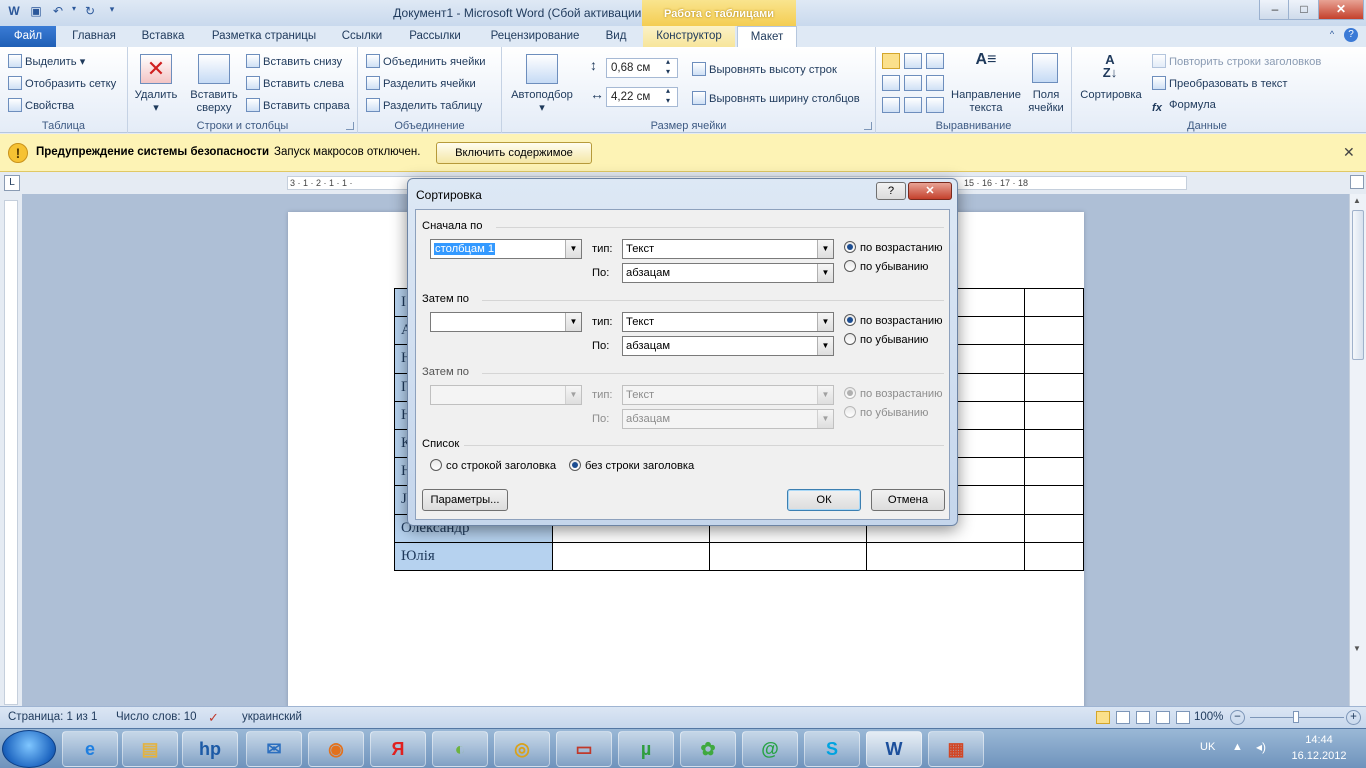 The width and height of the screenshot is (1366, 768). What do you see at coordinates (362, 36) in the screenshot?
I see `tab-references: Ссылки` at bounding box center [362, 36].